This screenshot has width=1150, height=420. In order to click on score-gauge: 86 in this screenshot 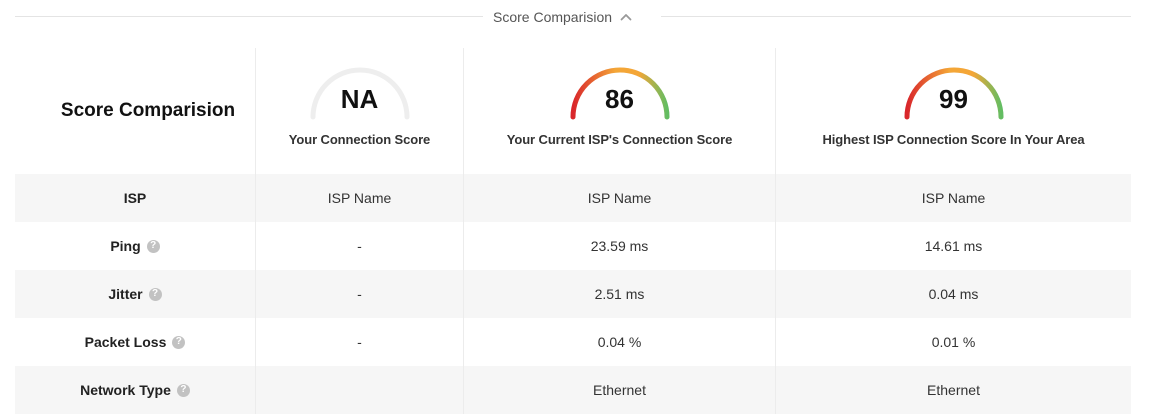, I will do `click(620, 92)`.